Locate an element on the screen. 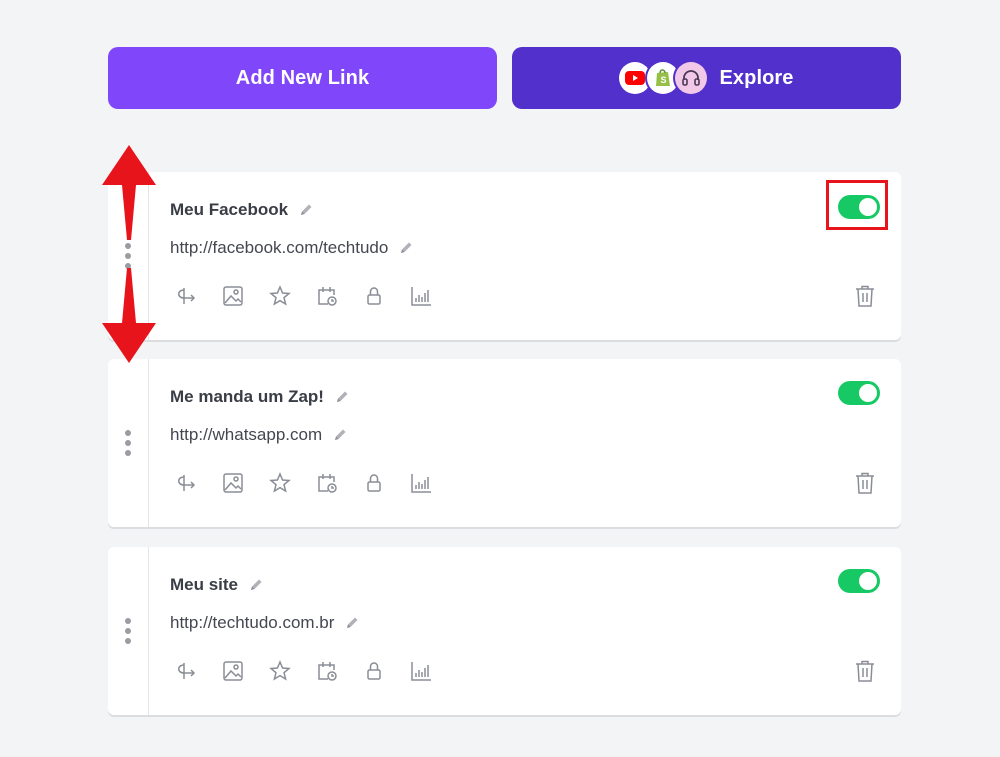  link-title: Me manda um Zap! is located at coordinates (247, 397).